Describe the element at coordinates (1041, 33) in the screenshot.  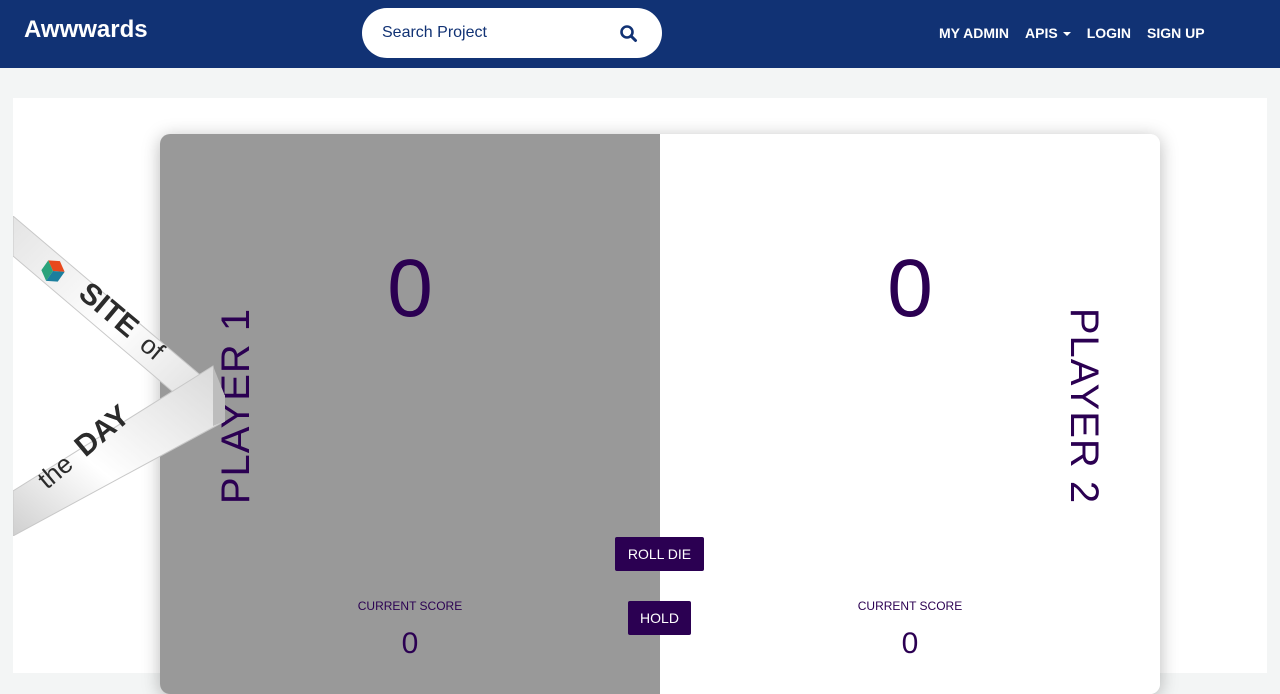
I see `nav-link-label: APIS` at that location.